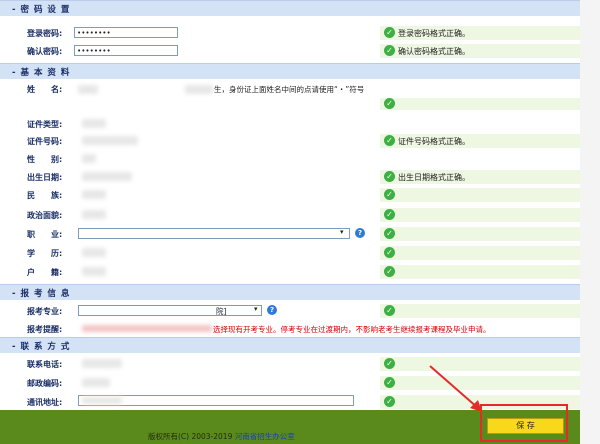  I want to click on section-title: - 联 系 方 式, so click(41, 347).